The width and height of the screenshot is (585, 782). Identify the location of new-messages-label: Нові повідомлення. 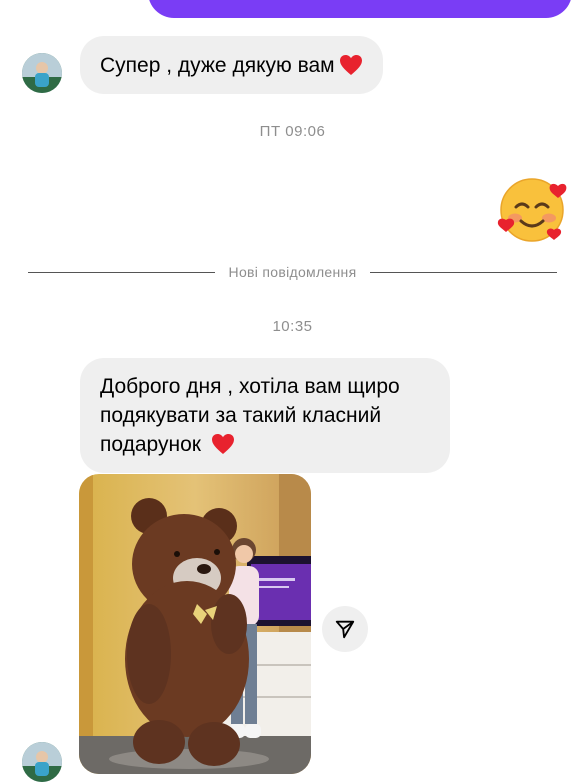
(292, 272).